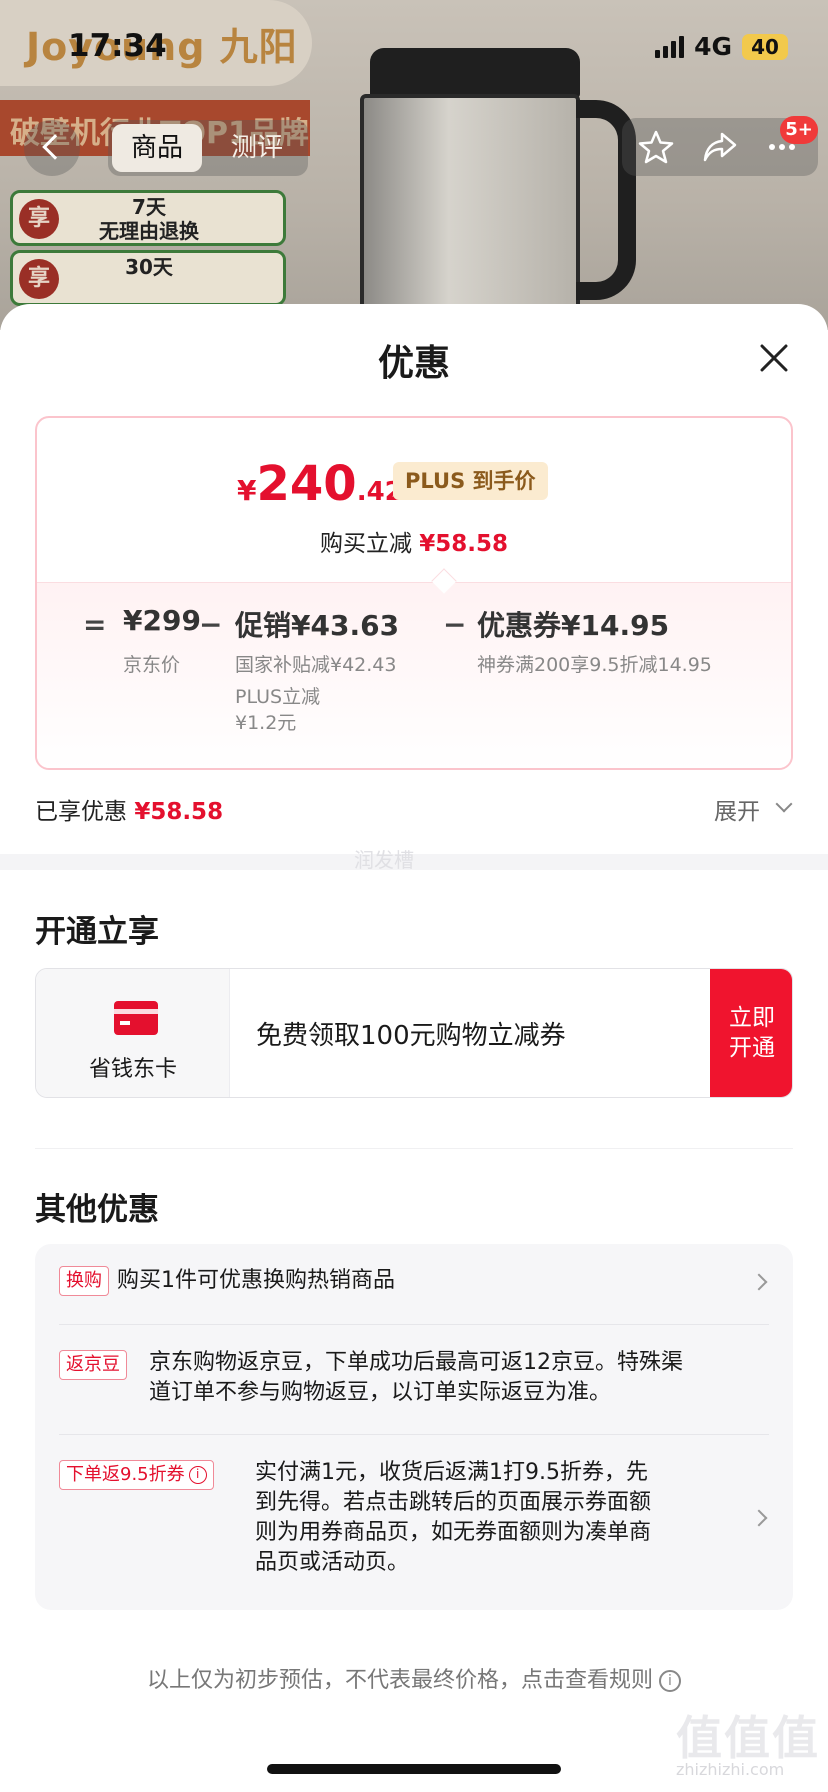  Describe the element at coordinates (451, 1472) in the screenshot. I see `coupon-return-line1: 实付满1元，收货后返满1打9.5折券，先` at that location.